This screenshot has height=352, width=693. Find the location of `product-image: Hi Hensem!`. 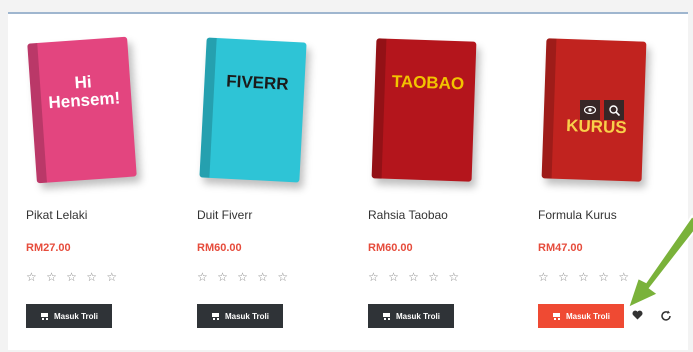

product-image: Hi Hensem! is located at coordinates (82, 110).